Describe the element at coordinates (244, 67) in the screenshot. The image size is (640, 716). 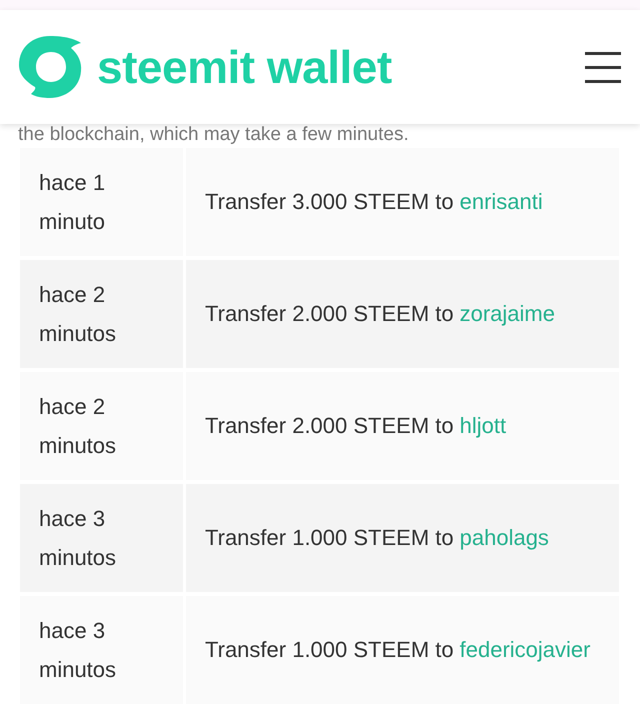
I see `brand-name: steemit wallet` at that location.